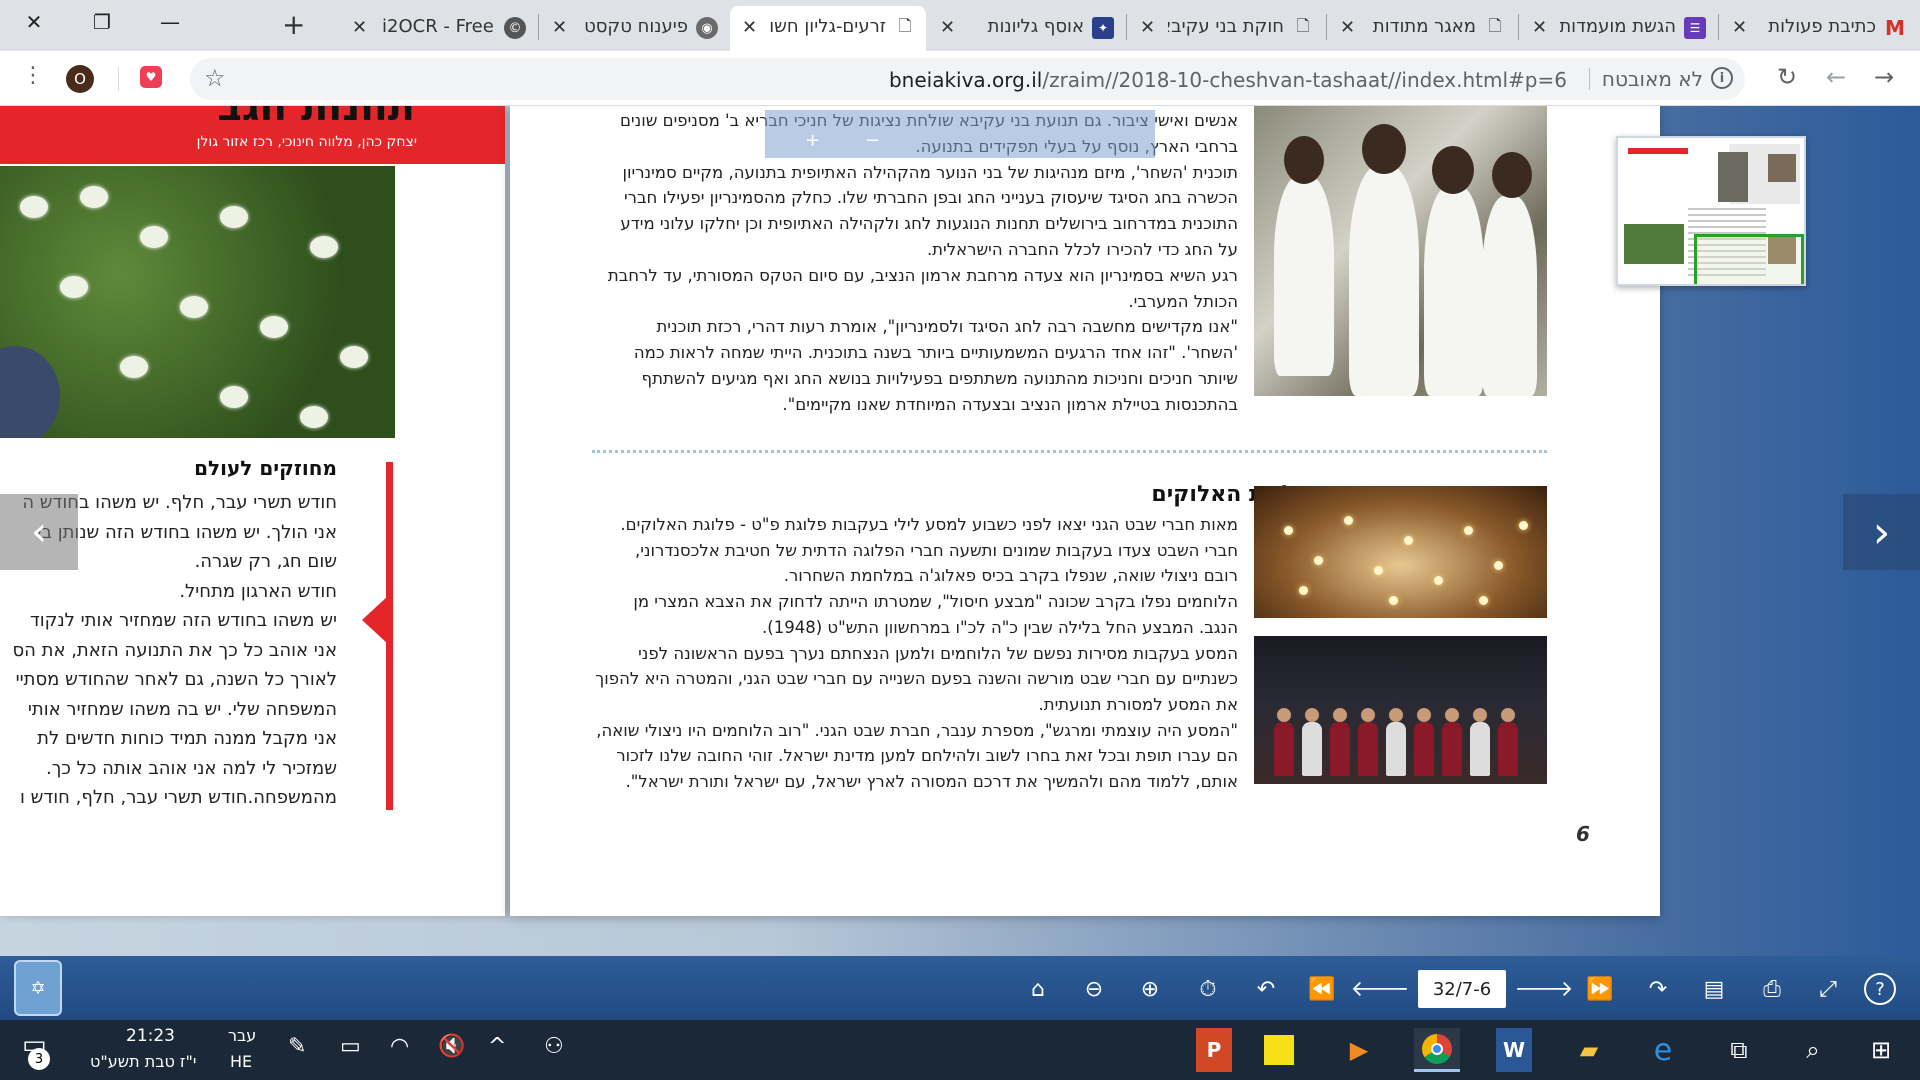 The height and width of the screenshot is (1080, 1920). Describe the element at coordinates (872, 140) in the screenshot. I see `minus-icon: −` at that location.